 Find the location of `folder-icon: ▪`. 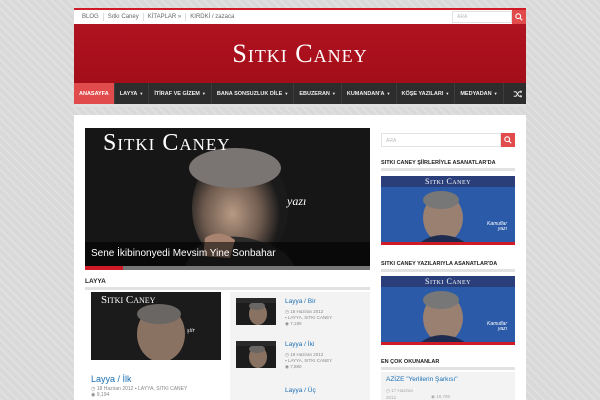

folder-icon: ▪ is located at coordinates (135, 389).